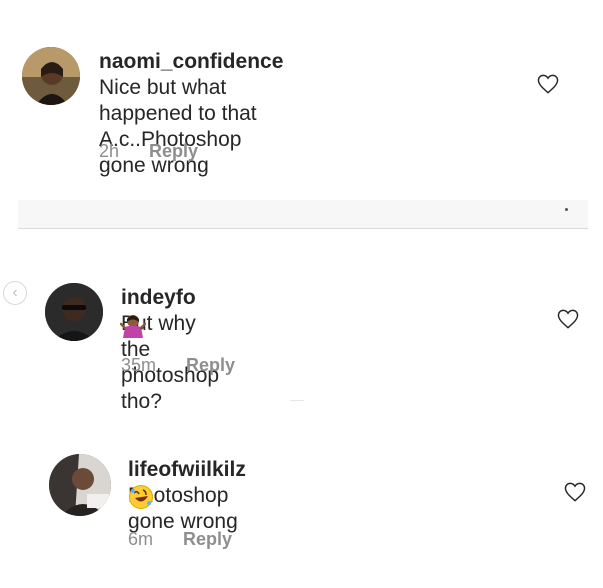 This screenshot has width=603, height=588. What do you see at coordinates (297, 400) in the screenshot?
I see `faint-divider` at bounding box center [297, 400].